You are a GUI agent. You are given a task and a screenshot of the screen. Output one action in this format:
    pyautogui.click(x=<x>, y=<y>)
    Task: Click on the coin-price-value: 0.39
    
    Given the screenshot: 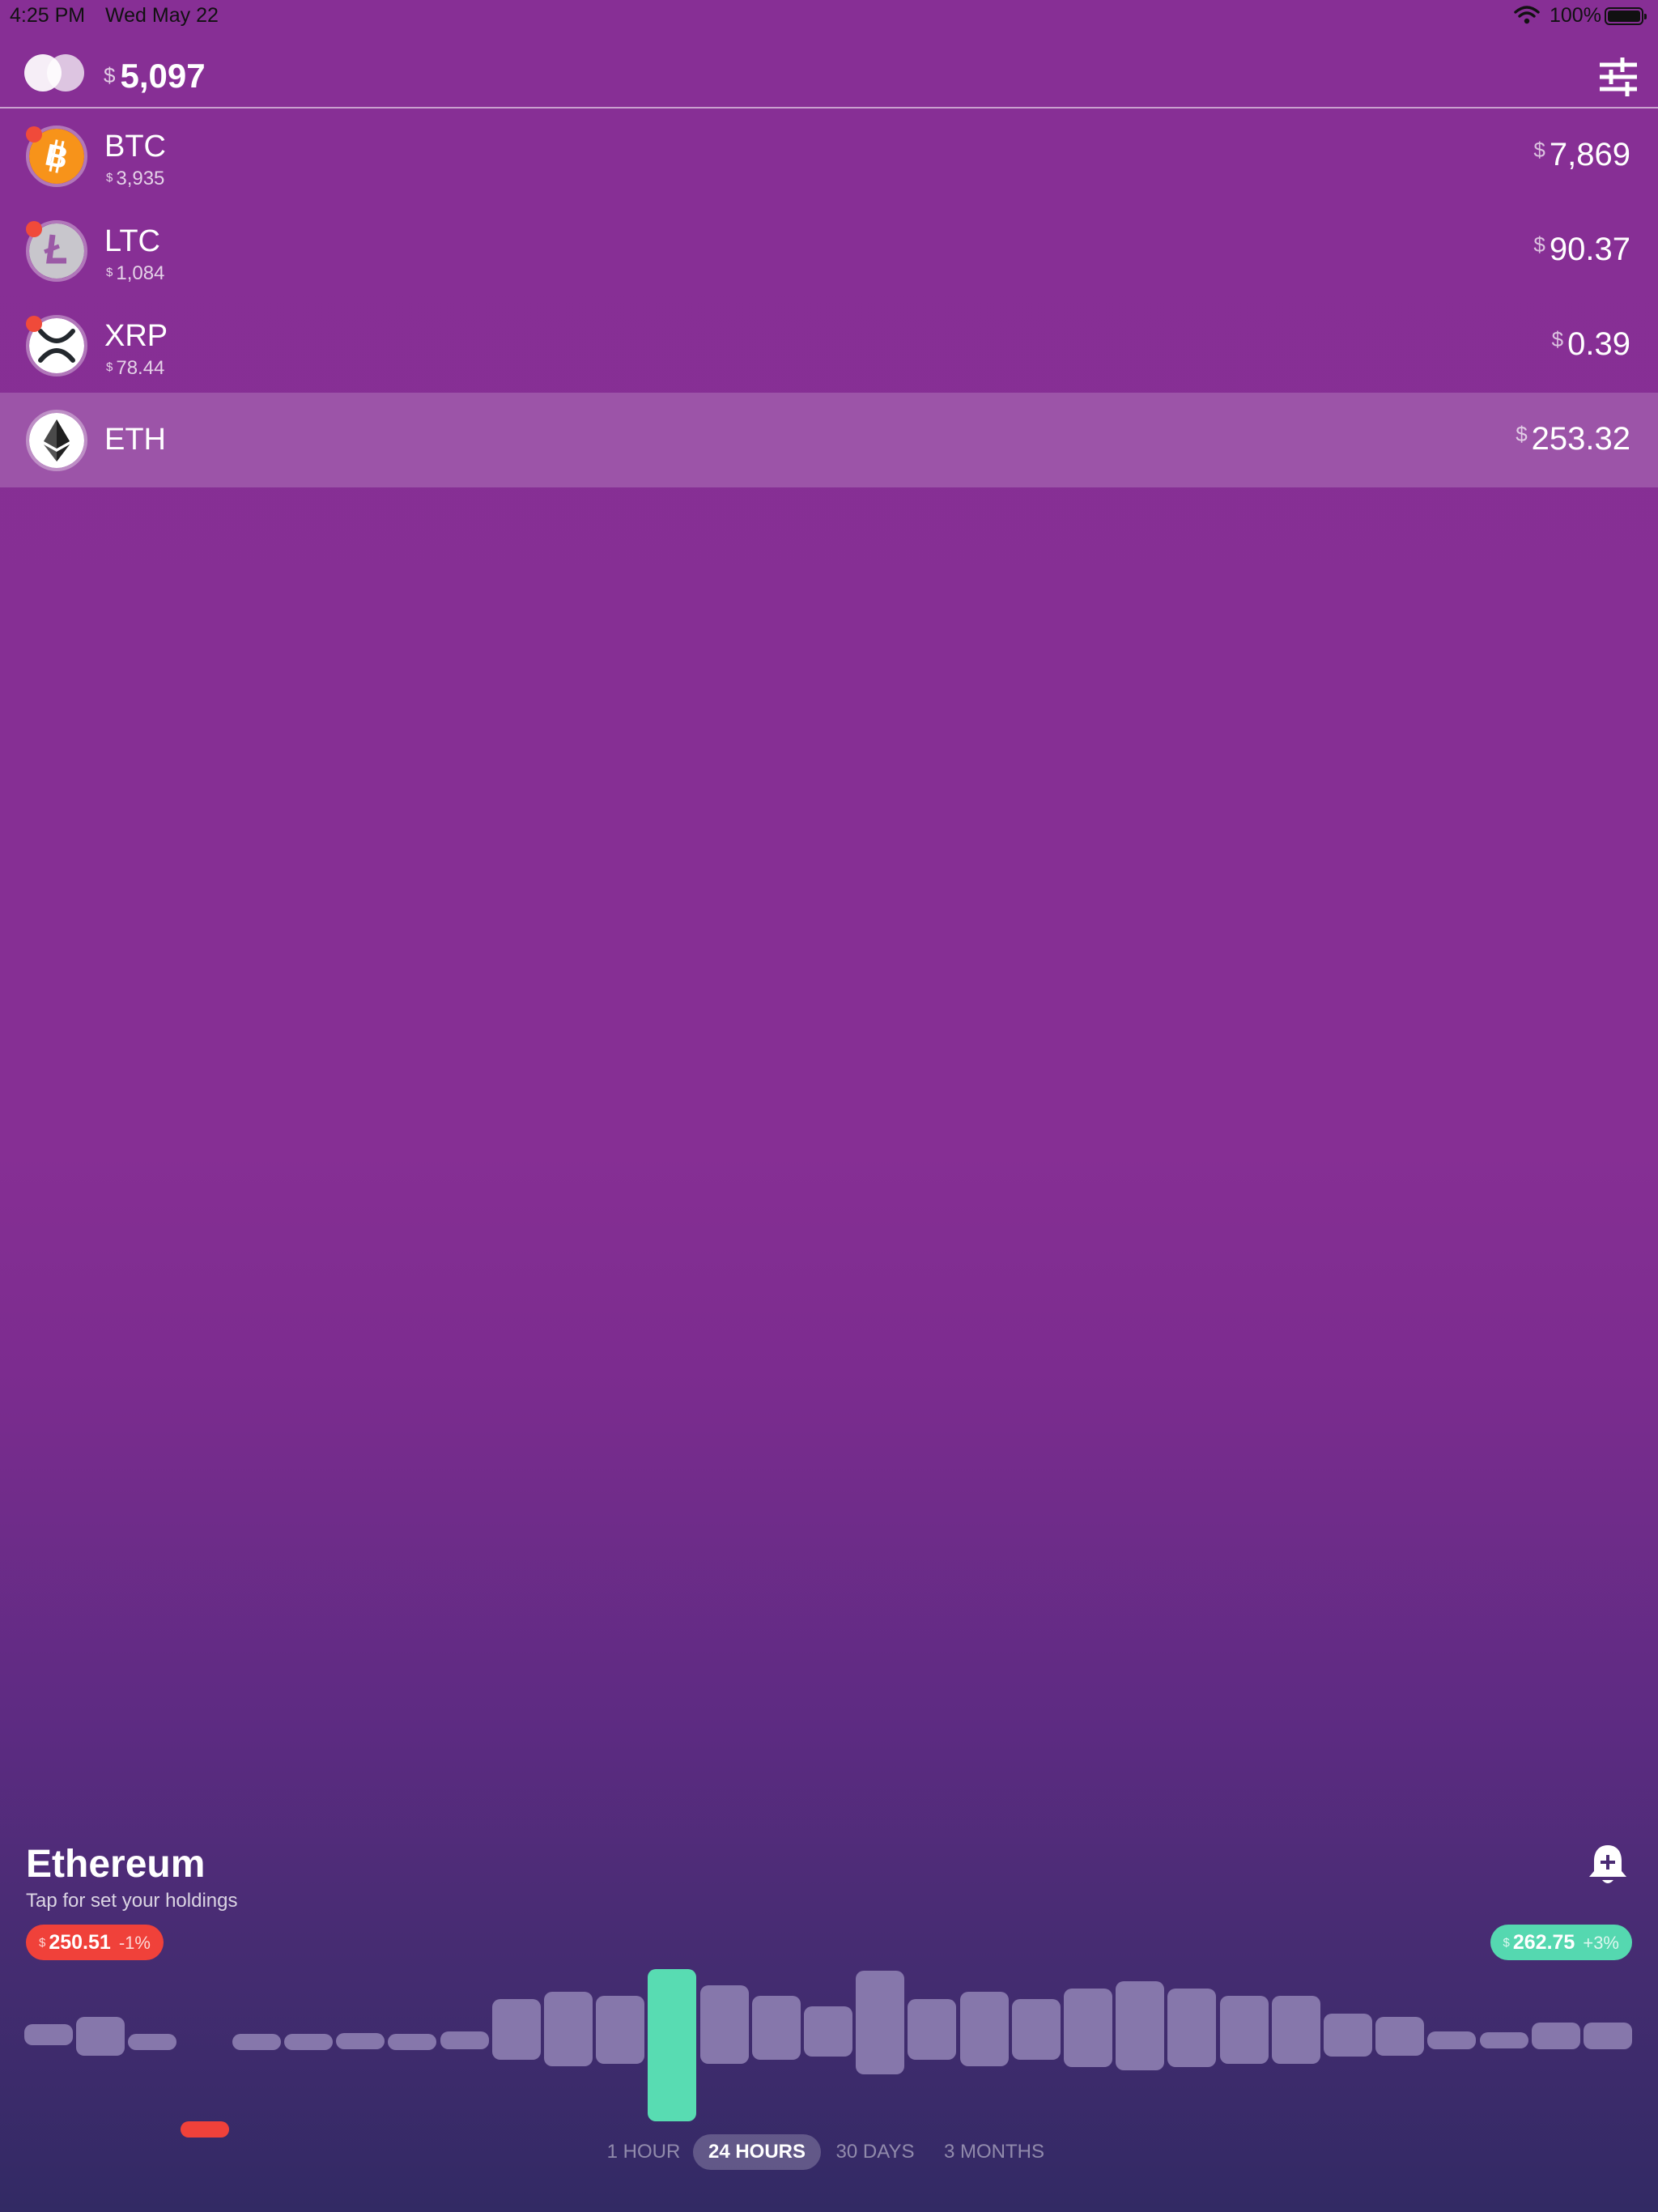 What is the action you would take?
    pyautogui.click(x=1598, y=344)
    